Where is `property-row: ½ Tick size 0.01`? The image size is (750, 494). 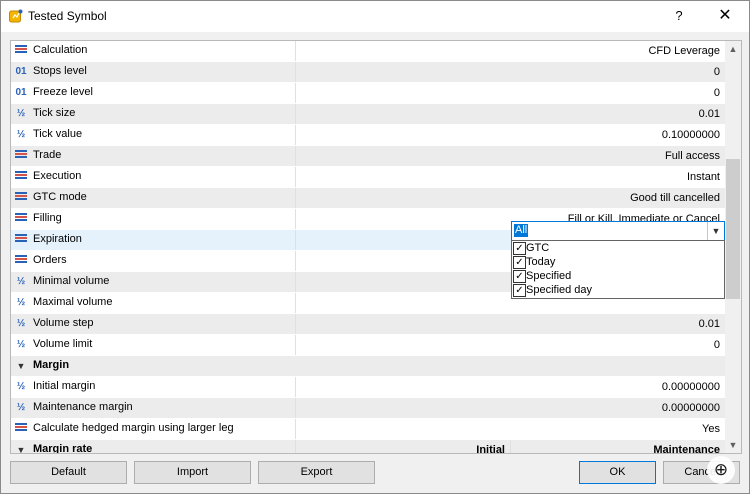 property-row: ½ Tick size 0.01 is located at coordinates (368, 114).